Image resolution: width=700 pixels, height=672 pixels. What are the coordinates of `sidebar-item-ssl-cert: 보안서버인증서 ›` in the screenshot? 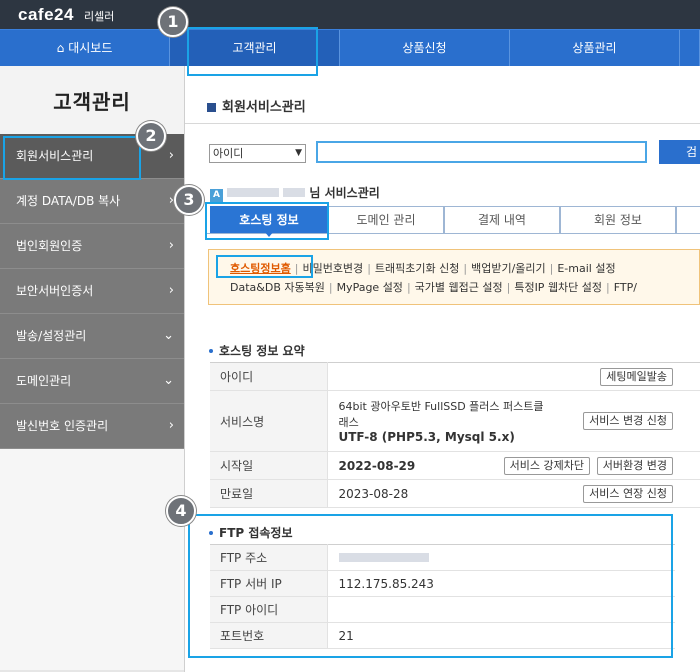 It's located at (92, 291).